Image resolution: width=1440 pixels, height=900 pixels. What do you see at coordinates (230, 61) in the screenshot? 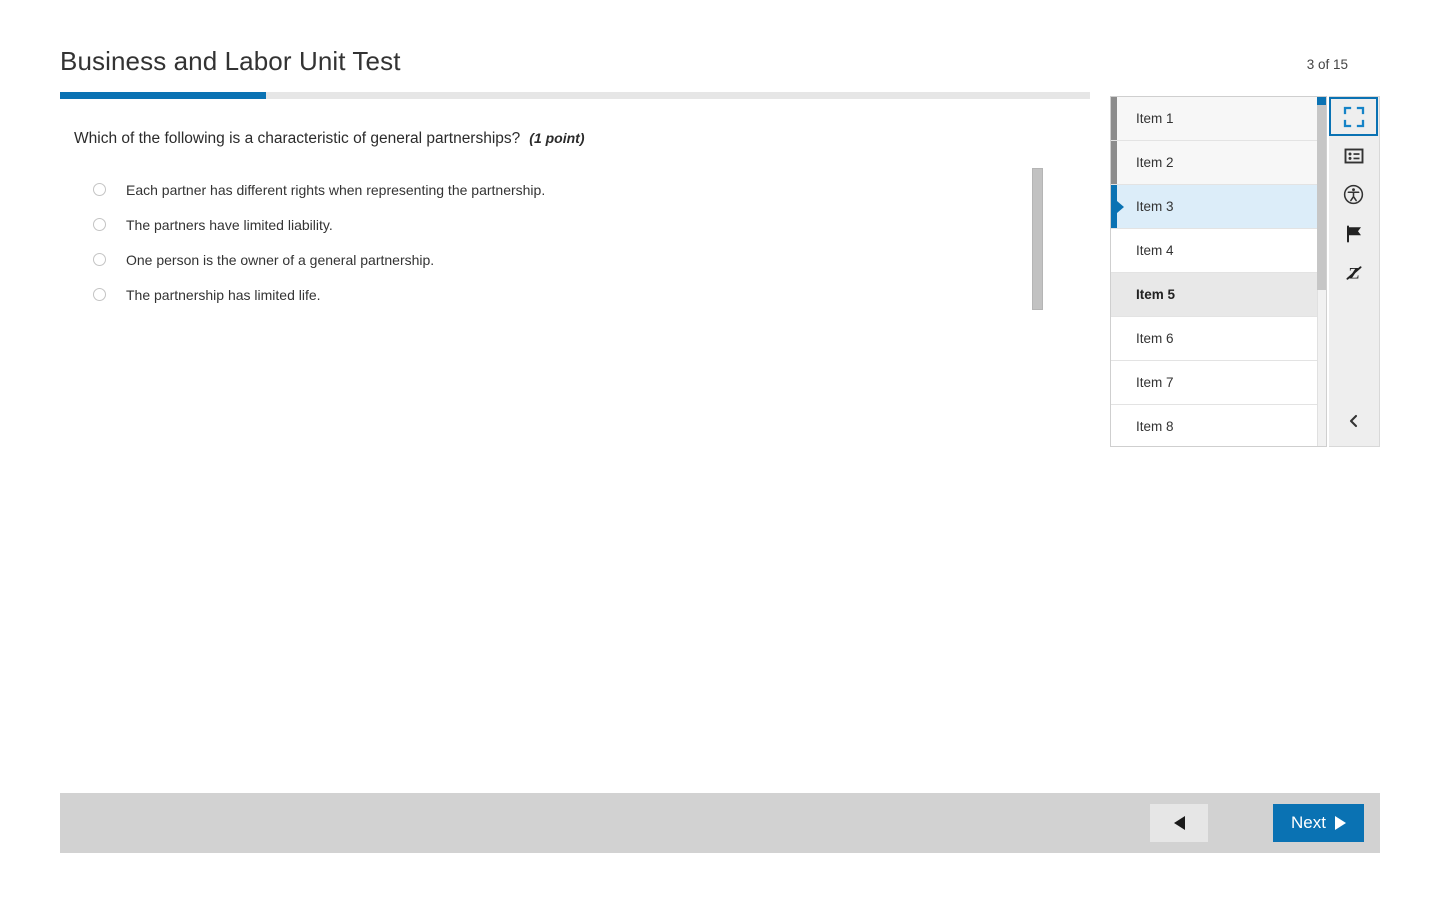
I see `page-title: Business and Labor Unit Test` at bounding box center [230, 61].